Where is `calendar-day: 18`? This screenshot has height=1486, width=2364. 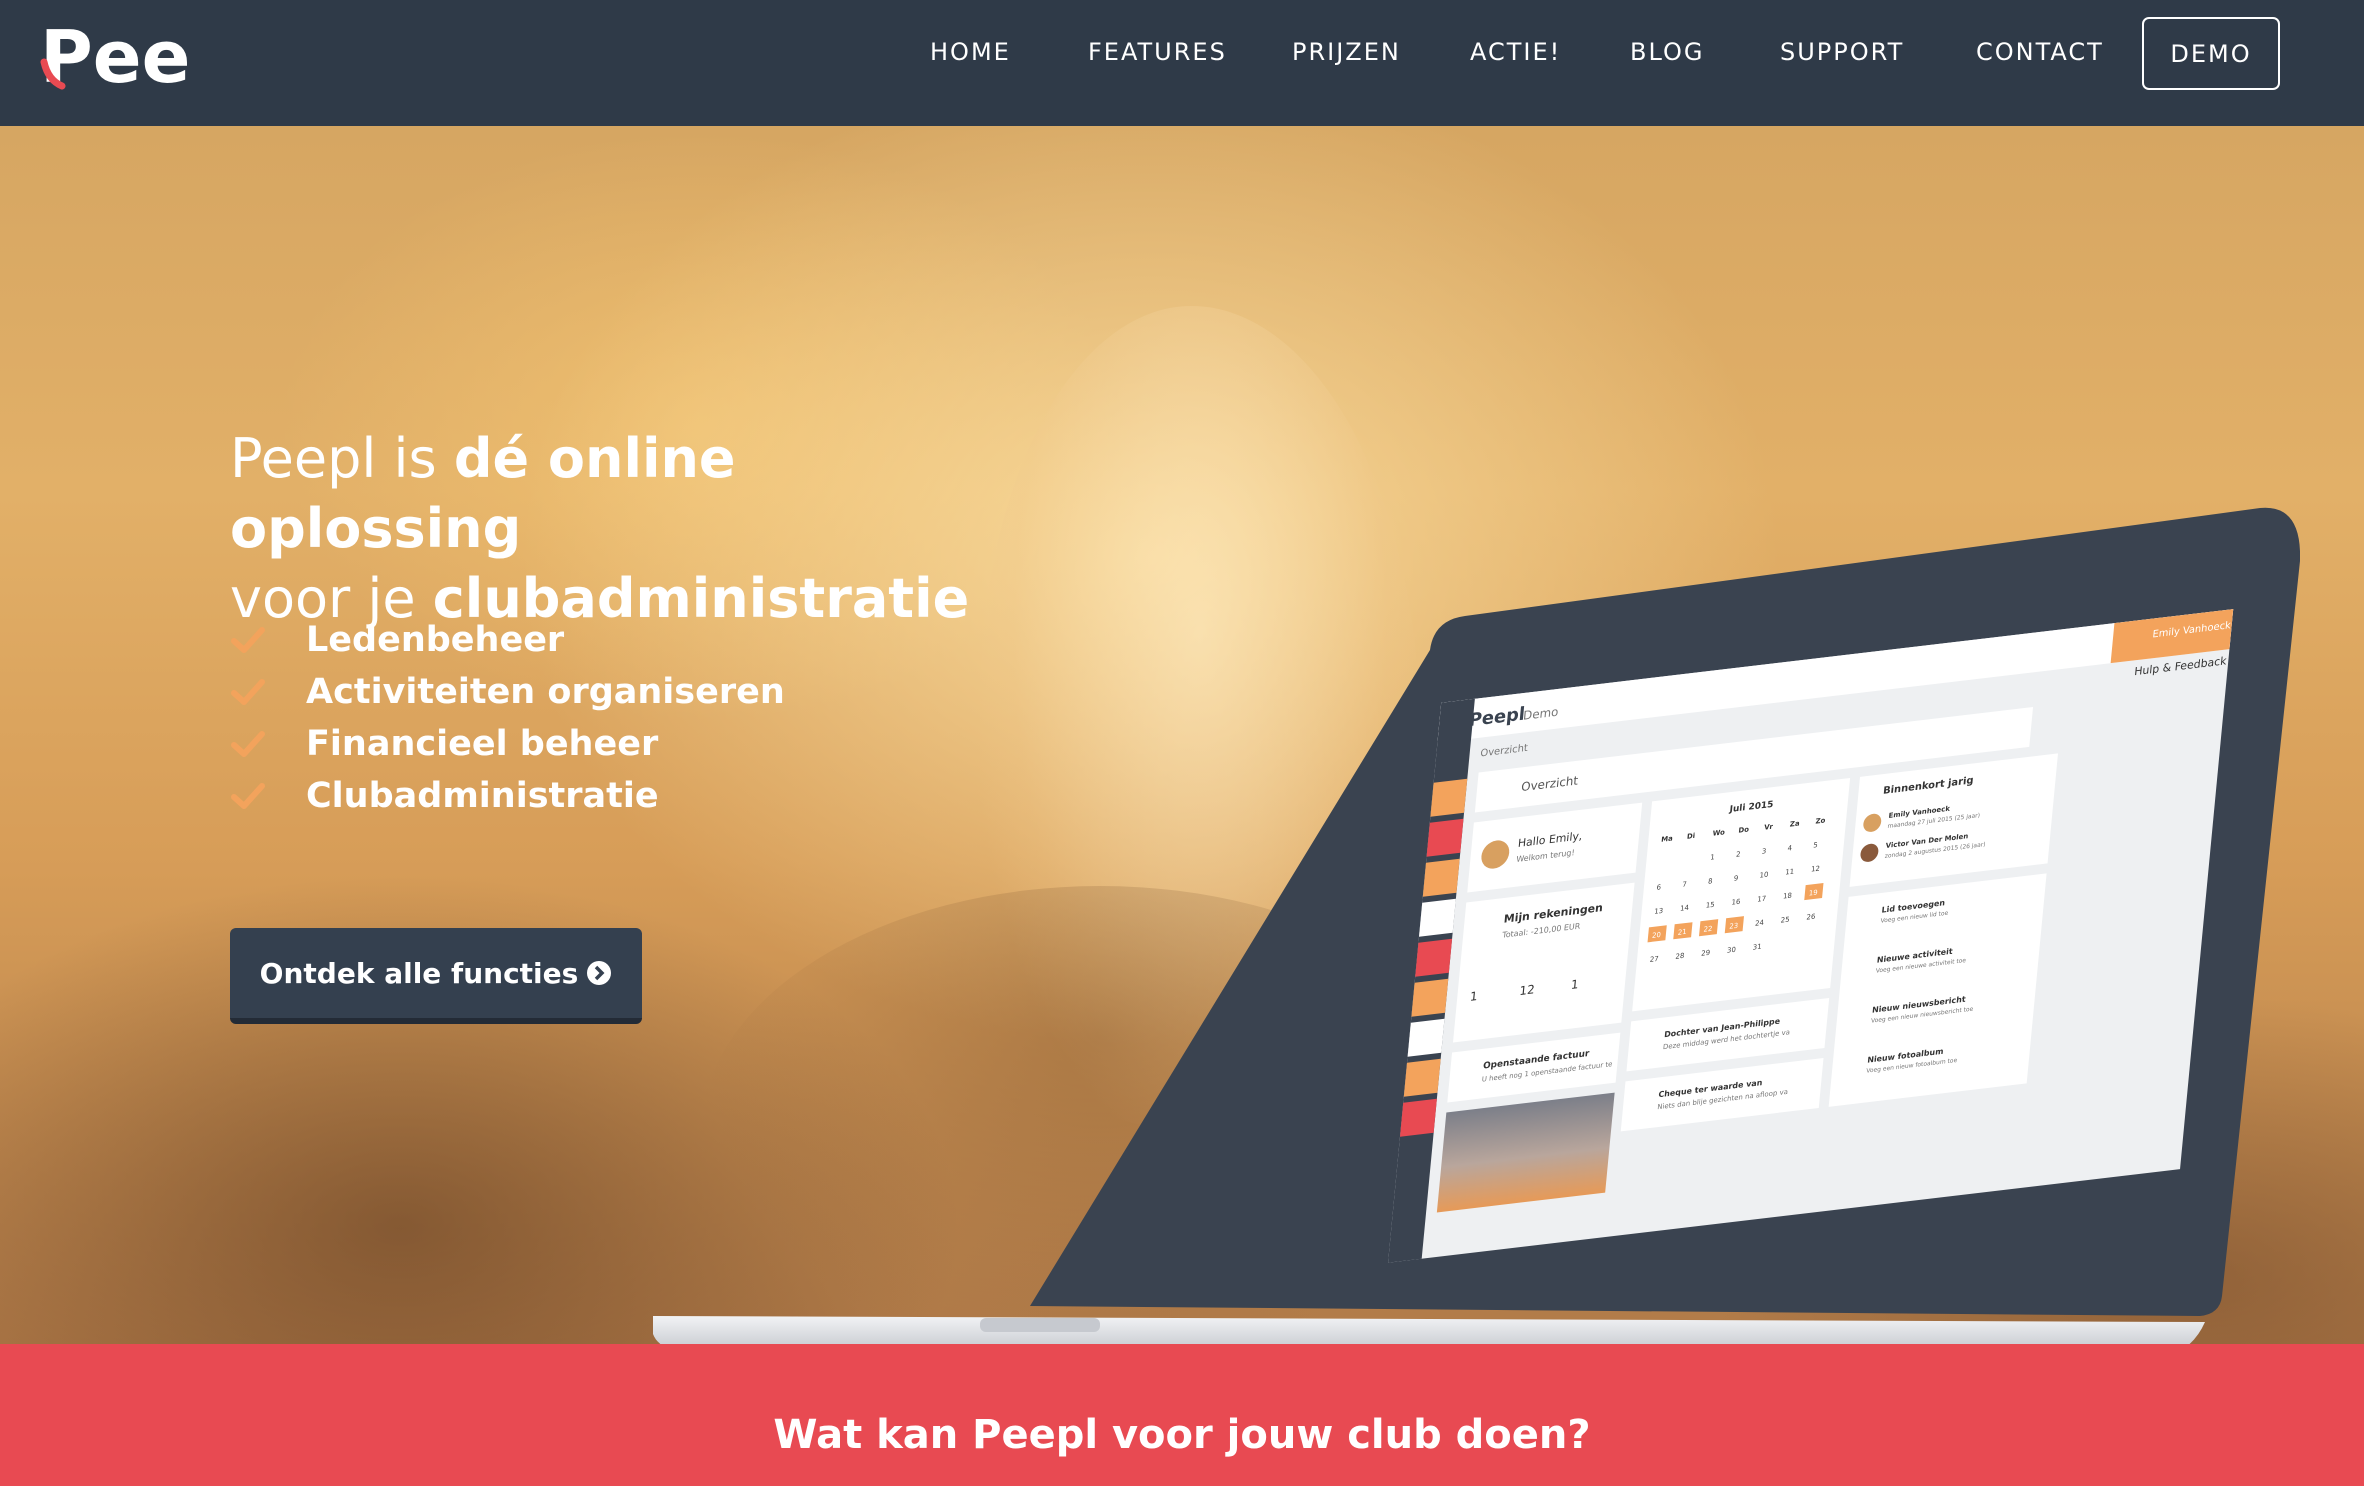 calendar-day: 18 is located at coordinates (1788, 896).